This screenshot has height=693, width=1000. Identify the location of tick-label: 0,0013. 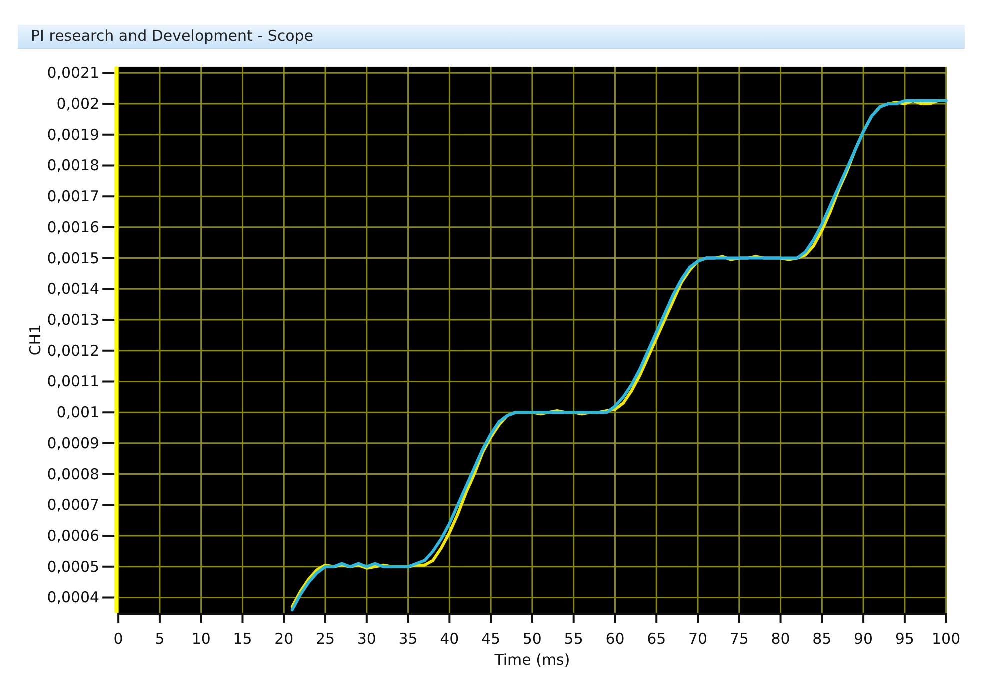
(73, 319).